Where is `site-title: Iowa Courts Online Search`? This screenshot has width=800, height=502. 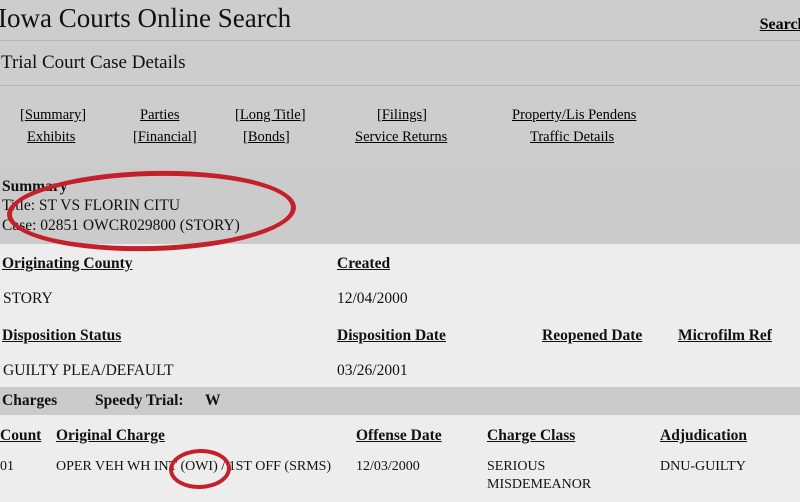
site-title: Iowa Courts Online Search is located at coordinates (146, 18).